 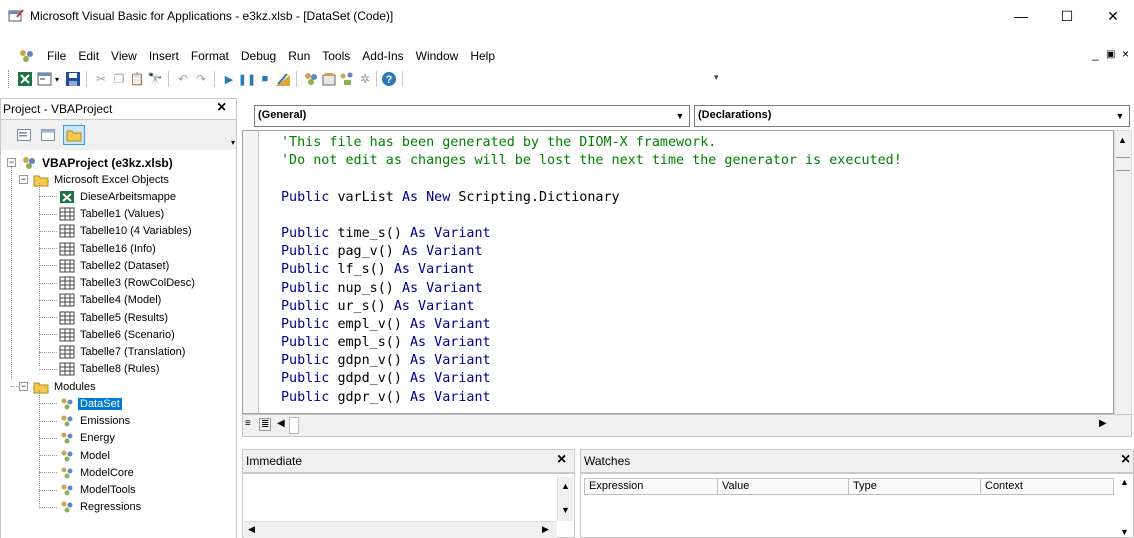 I want to click on tree-item-module: Model, so click(x=85, y=455).